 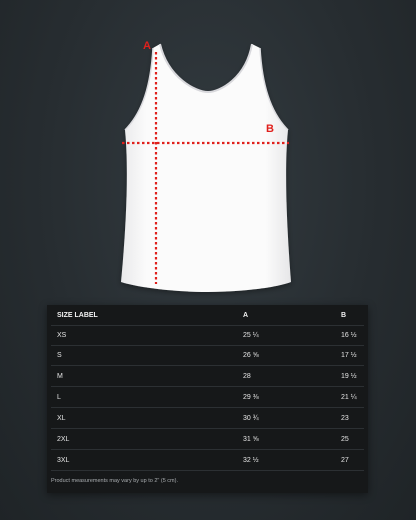 I want to click on measure-b-cell: 17 ½, so click(x=349, y=355).